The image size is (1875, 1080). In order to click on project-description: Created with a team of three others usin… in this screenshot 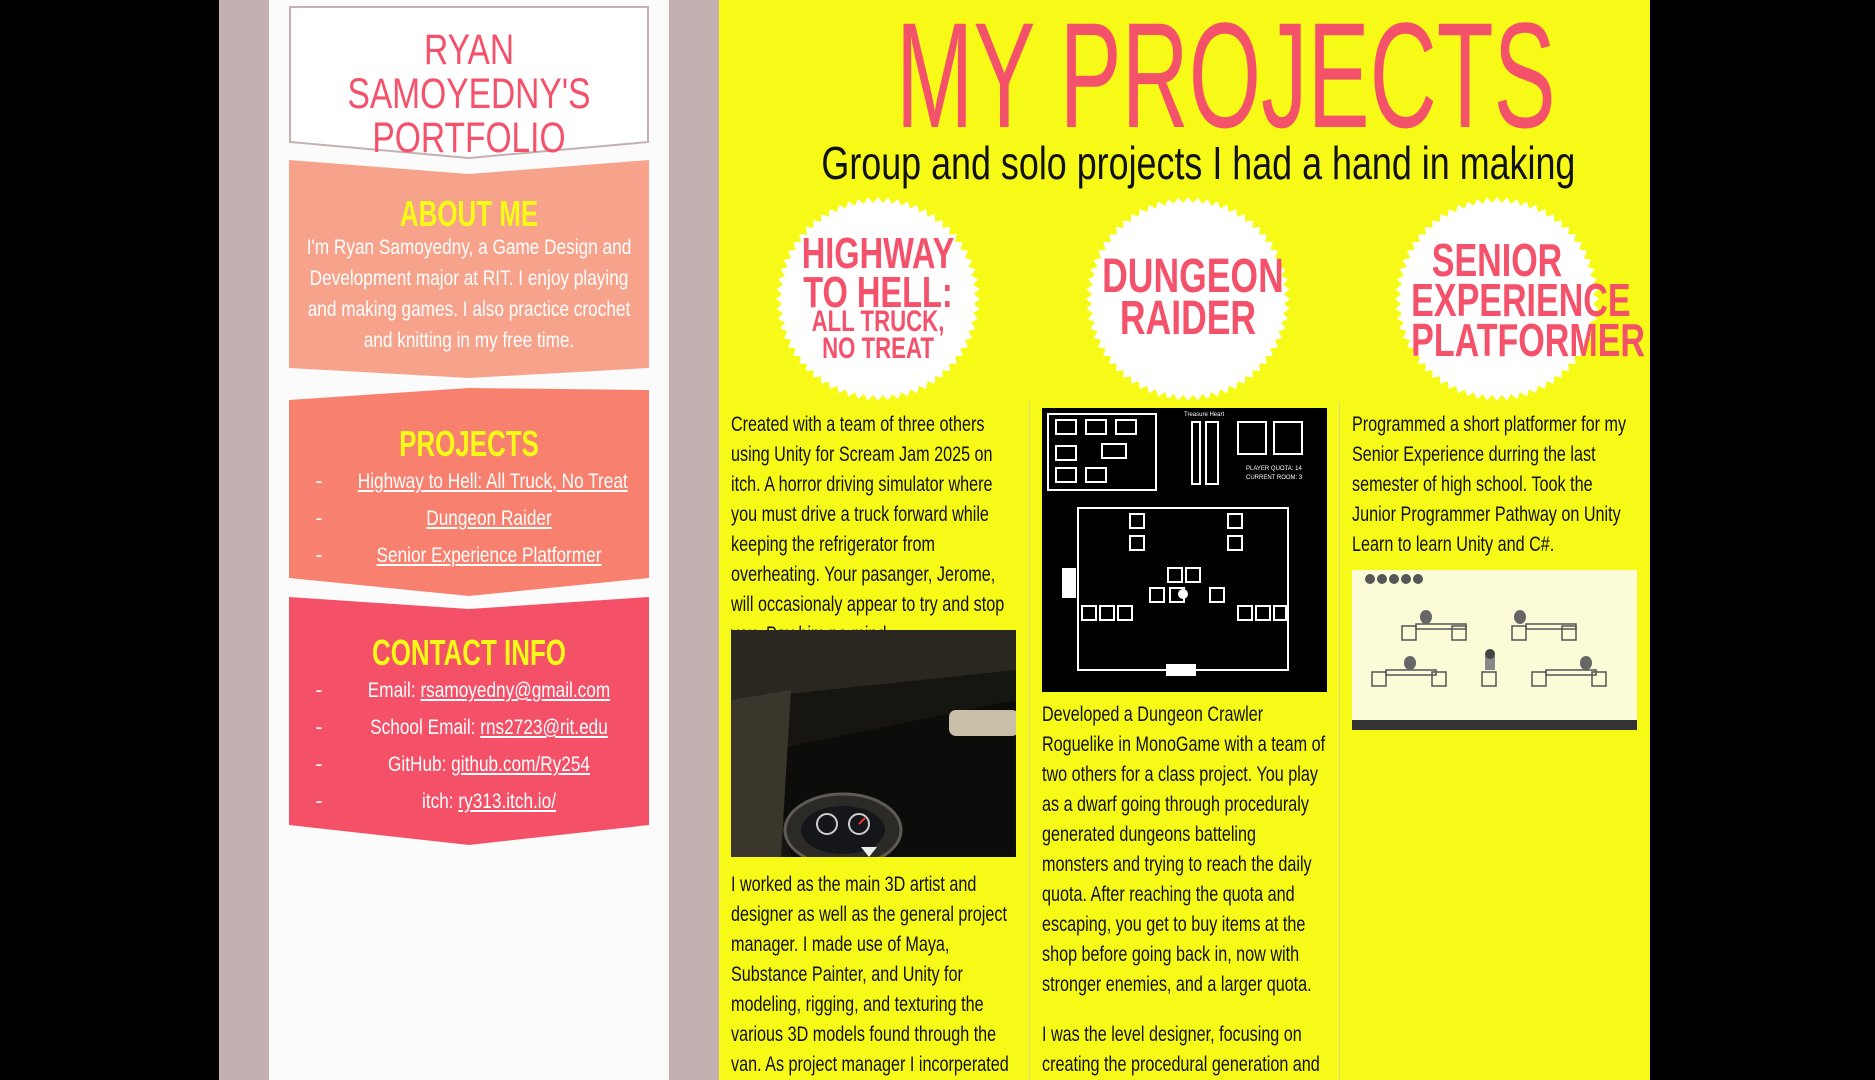, I will do `click(868, 529)`.